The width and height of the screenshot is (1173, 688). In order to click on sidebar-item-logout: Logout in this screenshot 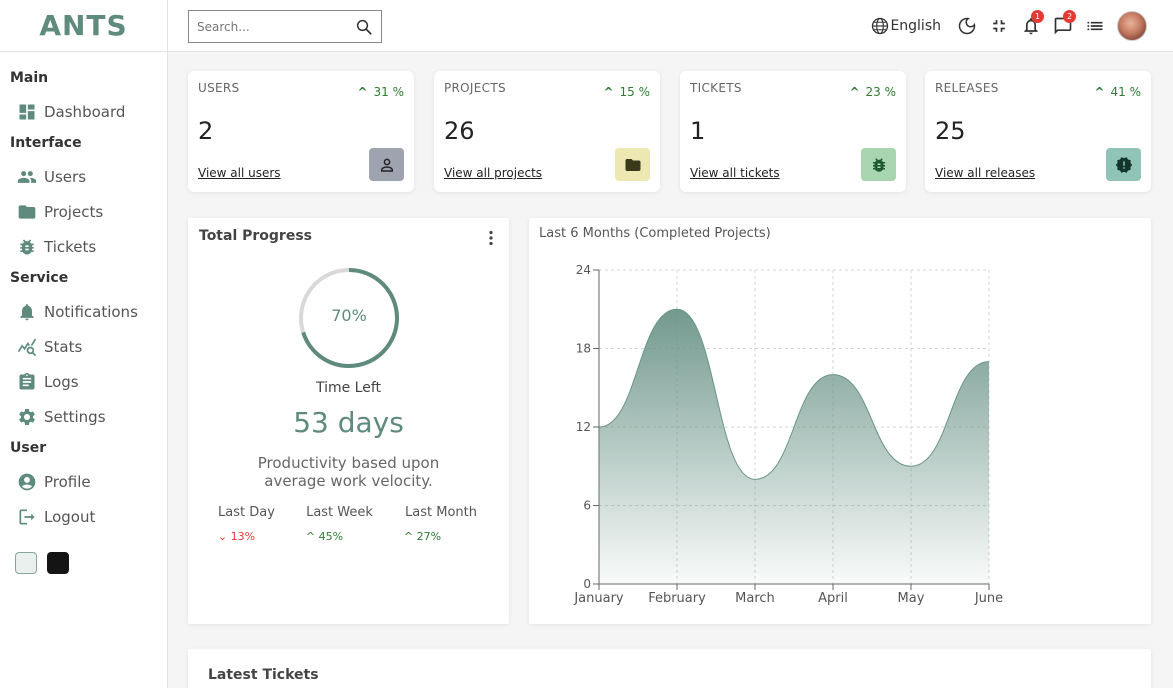, I will do `click(83, 516)`.